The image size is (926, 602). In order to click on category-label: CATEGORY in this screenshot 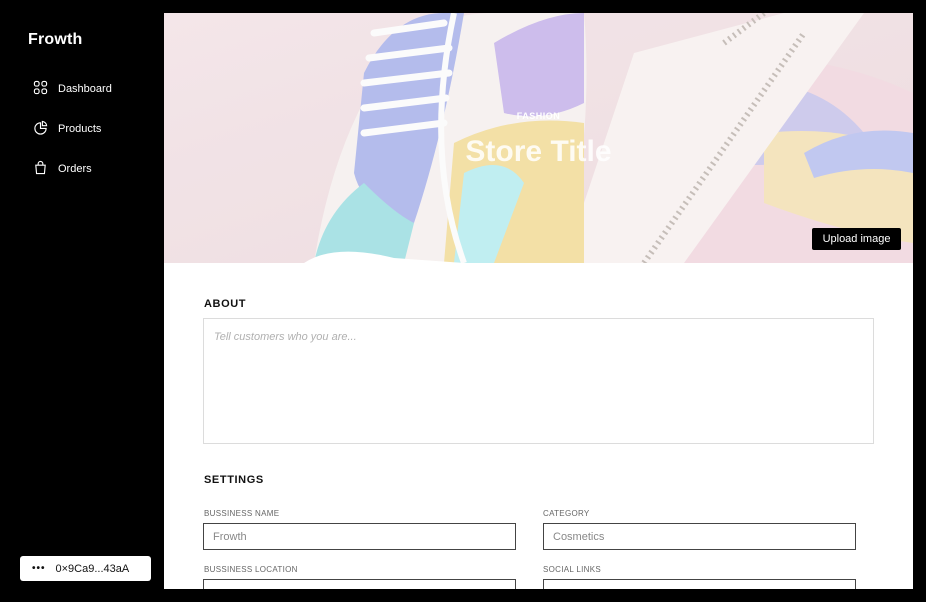, I will do `click(566, 513)`.